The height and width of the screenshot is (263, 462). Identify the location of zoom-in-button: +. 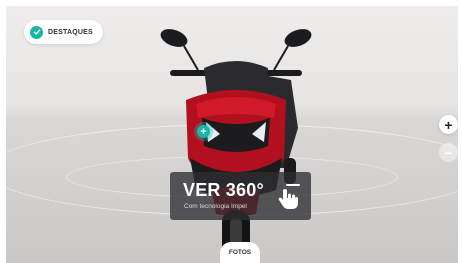
(448, 124).